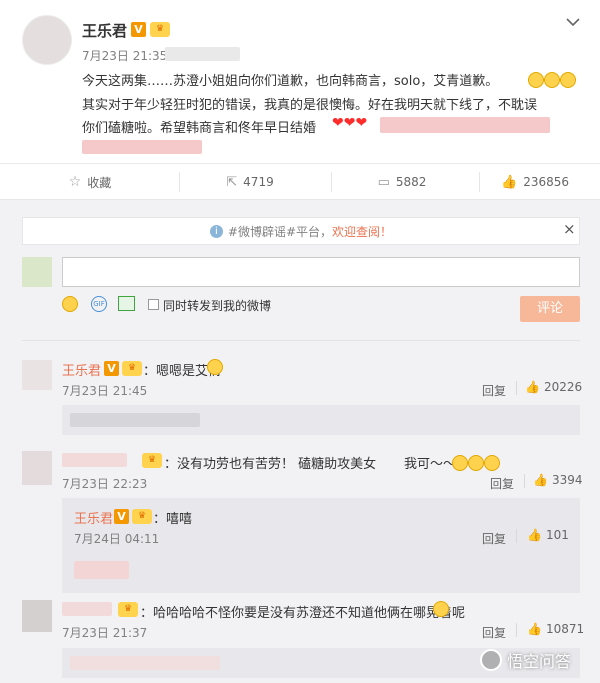 The image size is (600, 683). I want to click on comment-text-2: 我可～～, so click(430, 464).